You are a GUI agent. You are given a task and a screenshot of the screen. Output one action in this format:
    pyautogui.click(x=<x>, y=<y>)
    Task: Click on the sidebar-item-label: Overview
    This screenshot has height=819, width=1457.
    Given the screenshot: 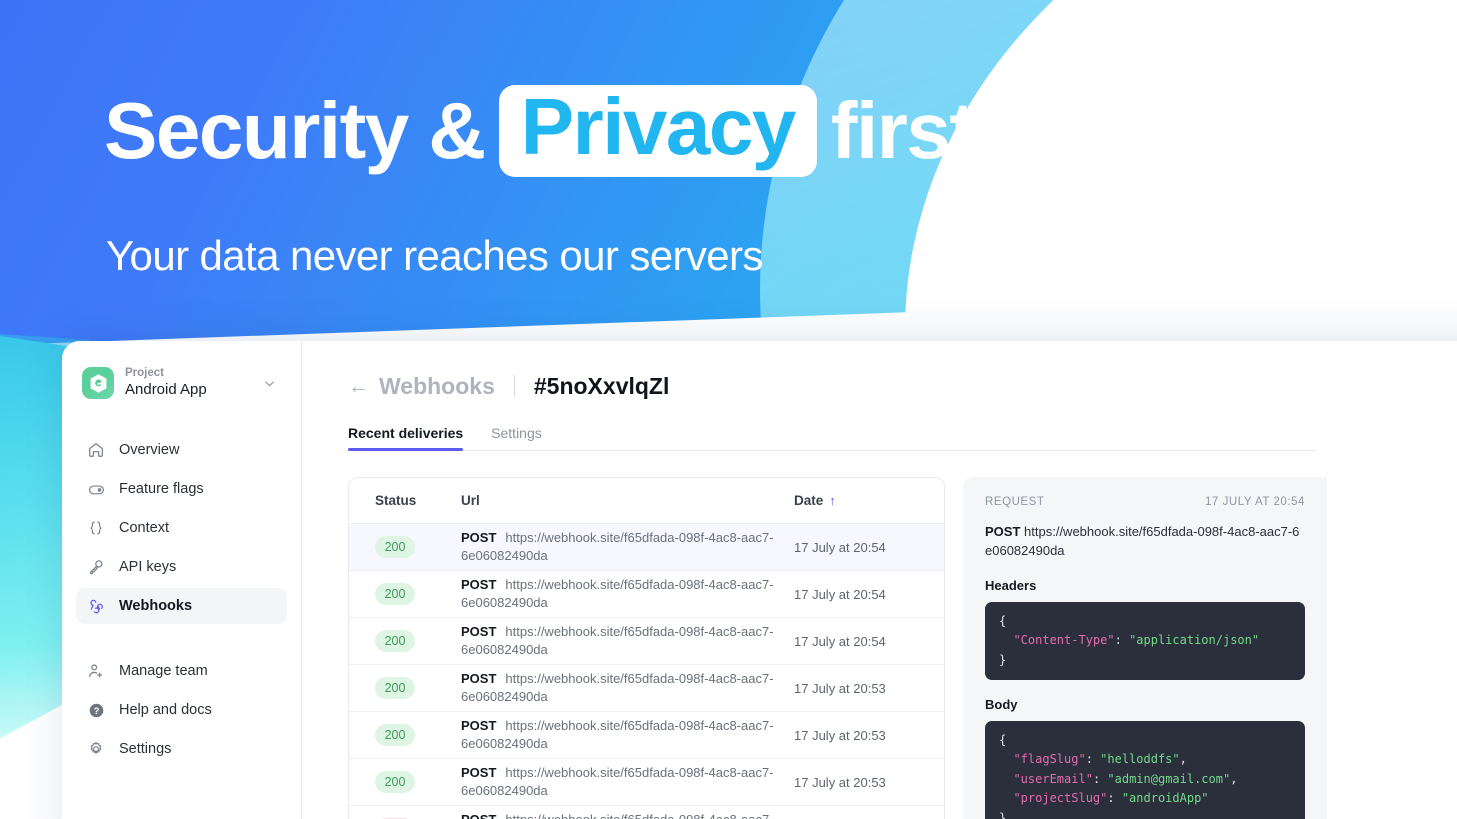 What is the action you would take?
    pyautogui.click(x=149, y=450)
    